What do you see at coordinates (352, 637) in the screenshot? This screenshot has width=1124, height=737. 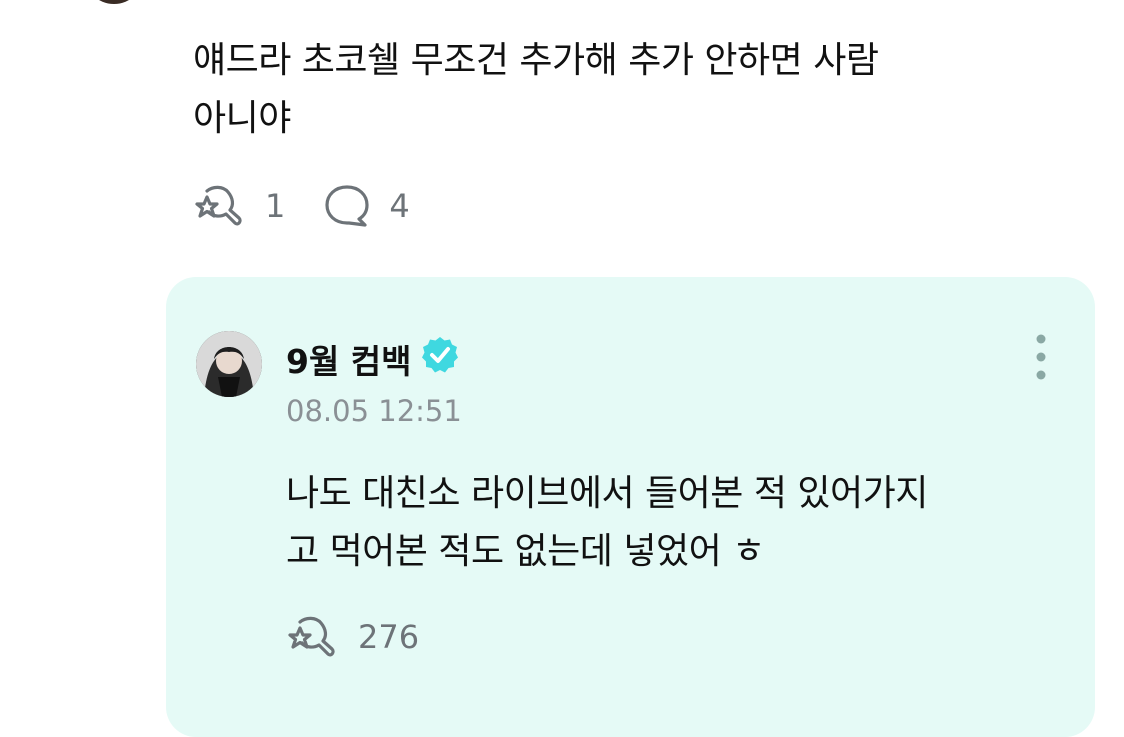 I see `reply-like-button: 276` at bounding box center [352, 637].